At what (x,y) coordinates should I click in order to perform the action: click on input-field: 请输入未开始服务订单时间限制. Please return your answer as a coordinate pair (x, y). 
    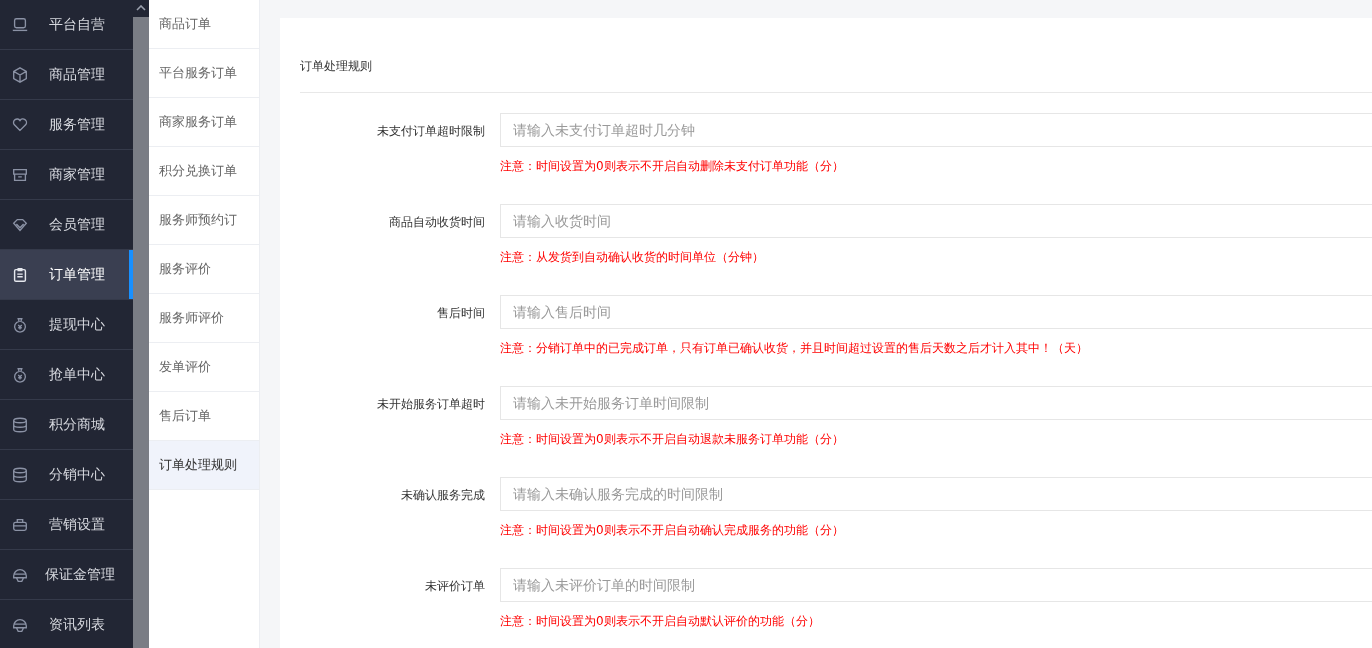
    Looking at the image, I should click on (936, 403).